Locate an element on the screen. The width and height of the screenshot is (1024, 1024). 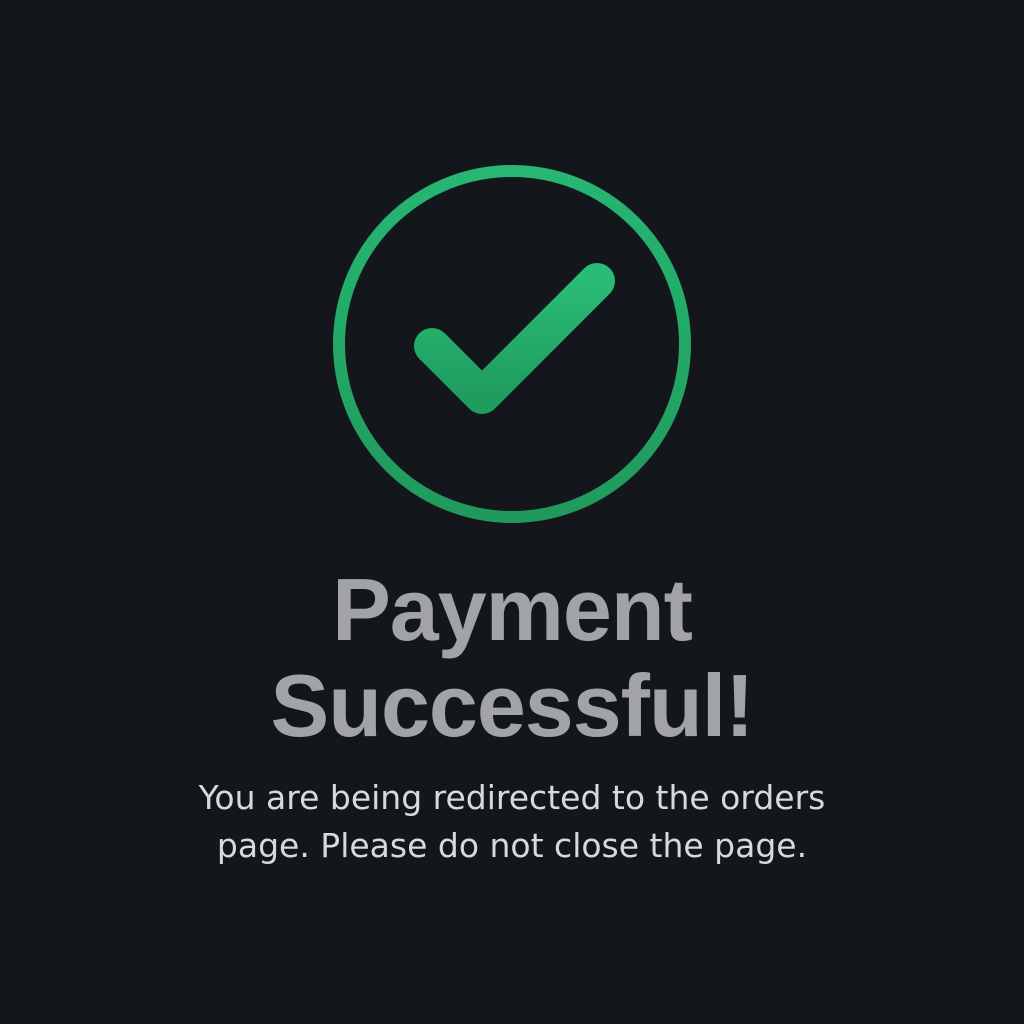
title-line-1: Payment is located at coordinates (512, 609).